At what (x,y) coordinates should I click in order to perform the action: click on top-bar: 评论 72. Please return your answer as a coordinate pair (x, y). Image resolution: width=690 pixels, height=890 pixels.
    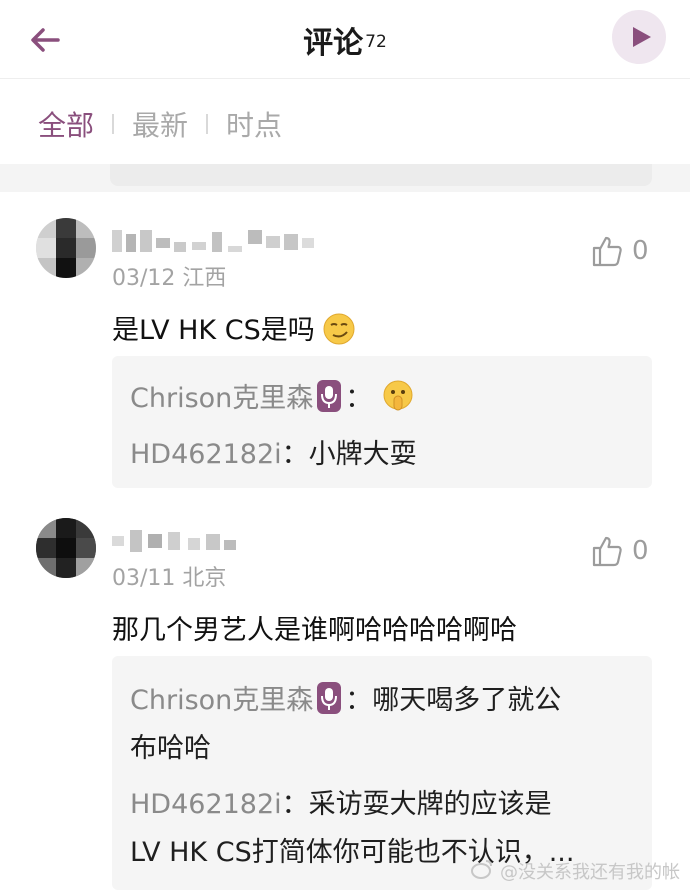
    Looking at the image, I should click on (345, 39).